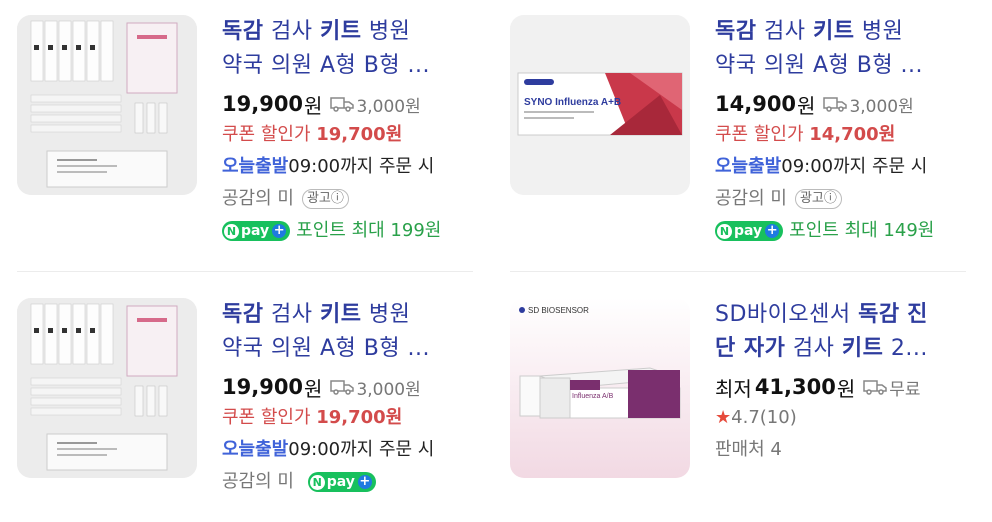 This screenshot has width=992, height=522. I want to click on price: 14,900, so click(756, 104).